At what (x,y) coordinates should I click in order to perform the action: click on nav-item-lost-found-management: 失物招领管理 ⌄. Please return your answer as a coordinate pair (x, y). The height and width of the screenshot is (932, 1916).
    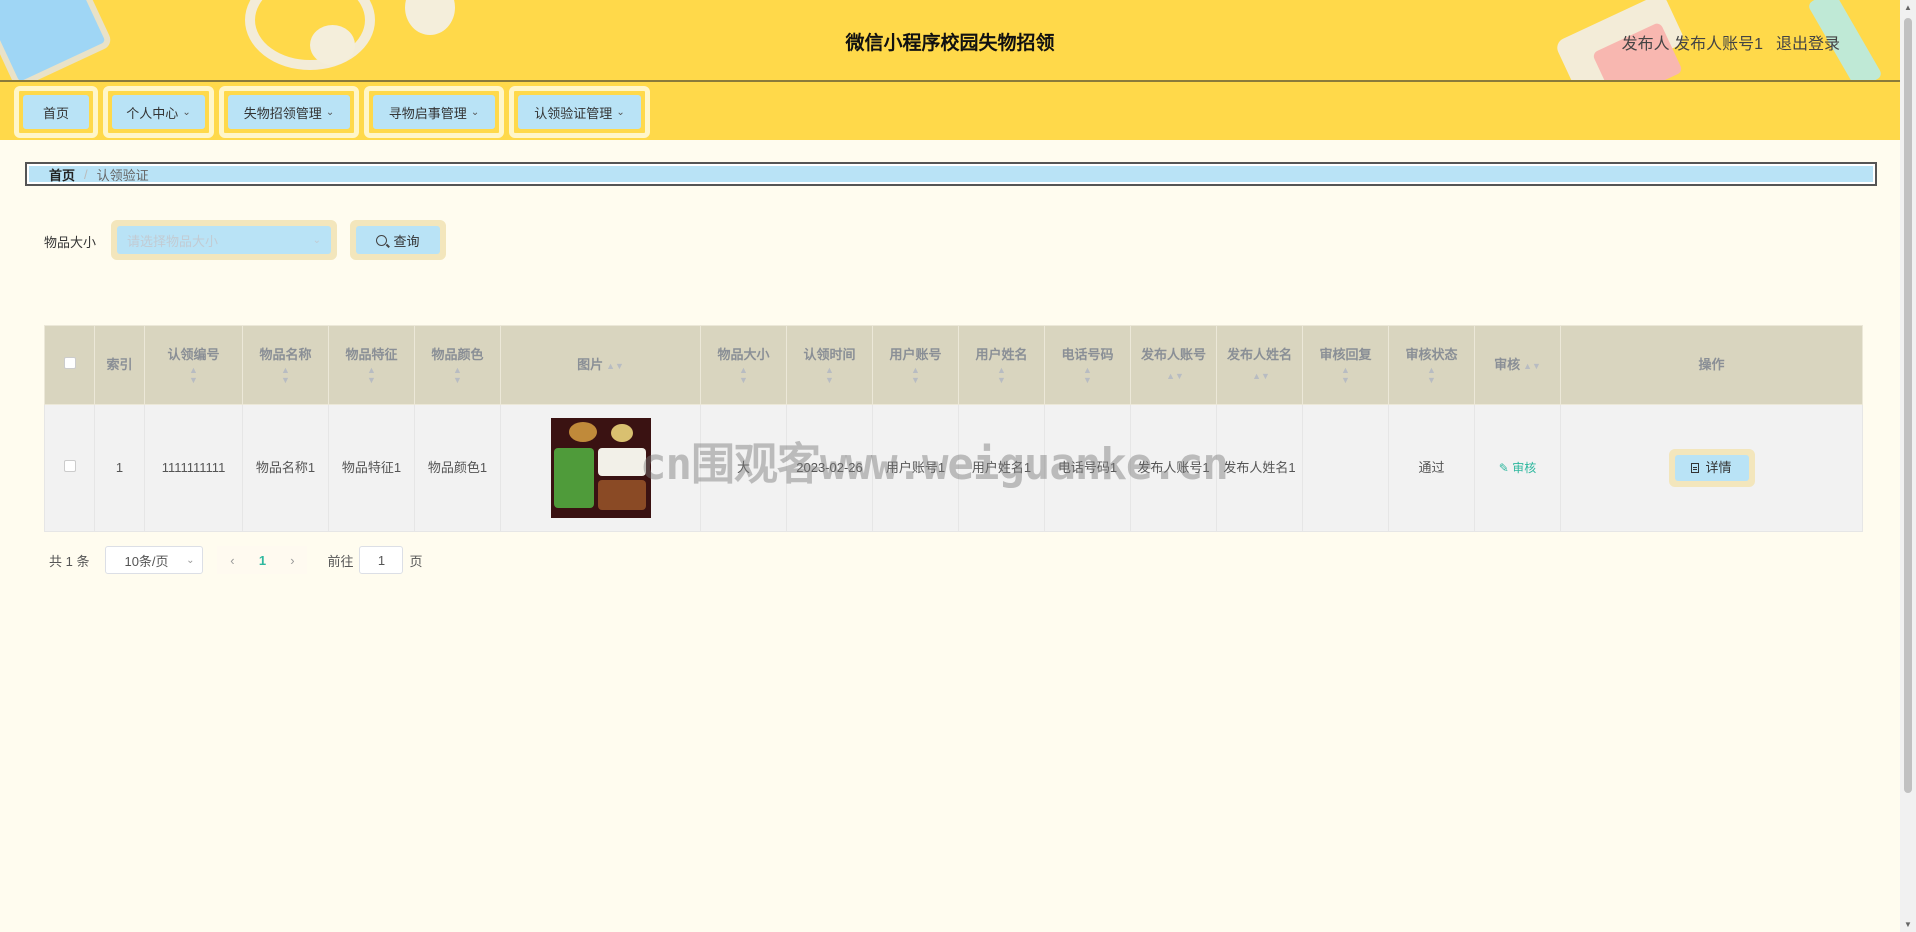
    Looking at the image, I should click on (289, 112).